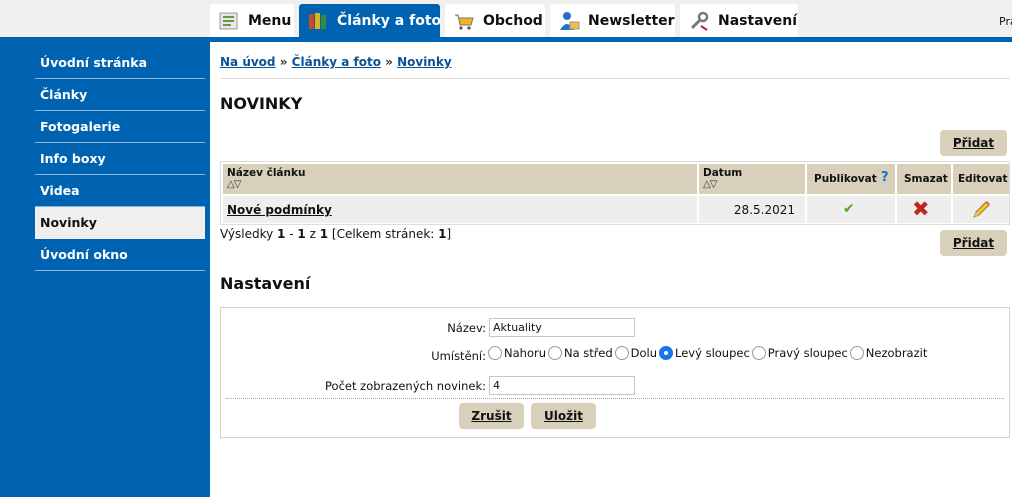  I want to click on article-link: Nové podmínky, so click(279, 210).